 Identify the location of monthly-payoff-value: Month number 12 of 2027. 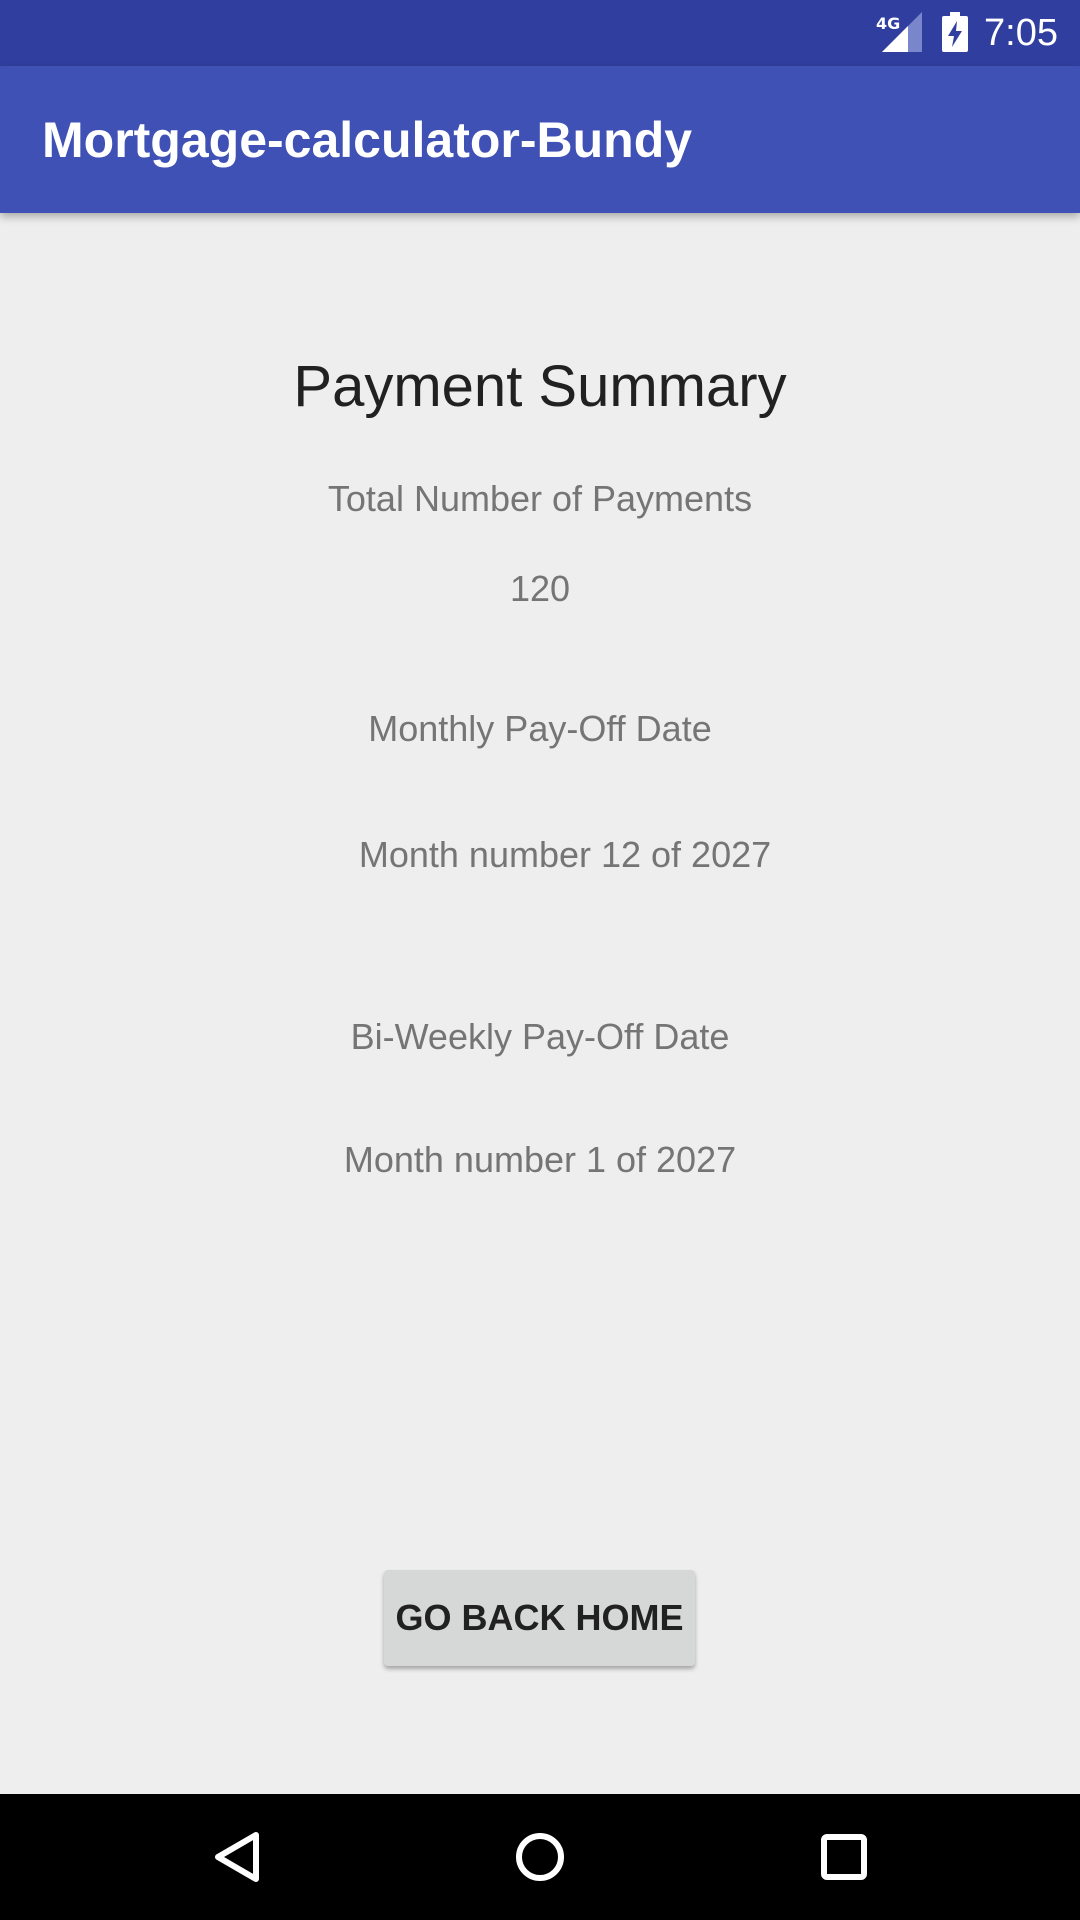
(565, 854).